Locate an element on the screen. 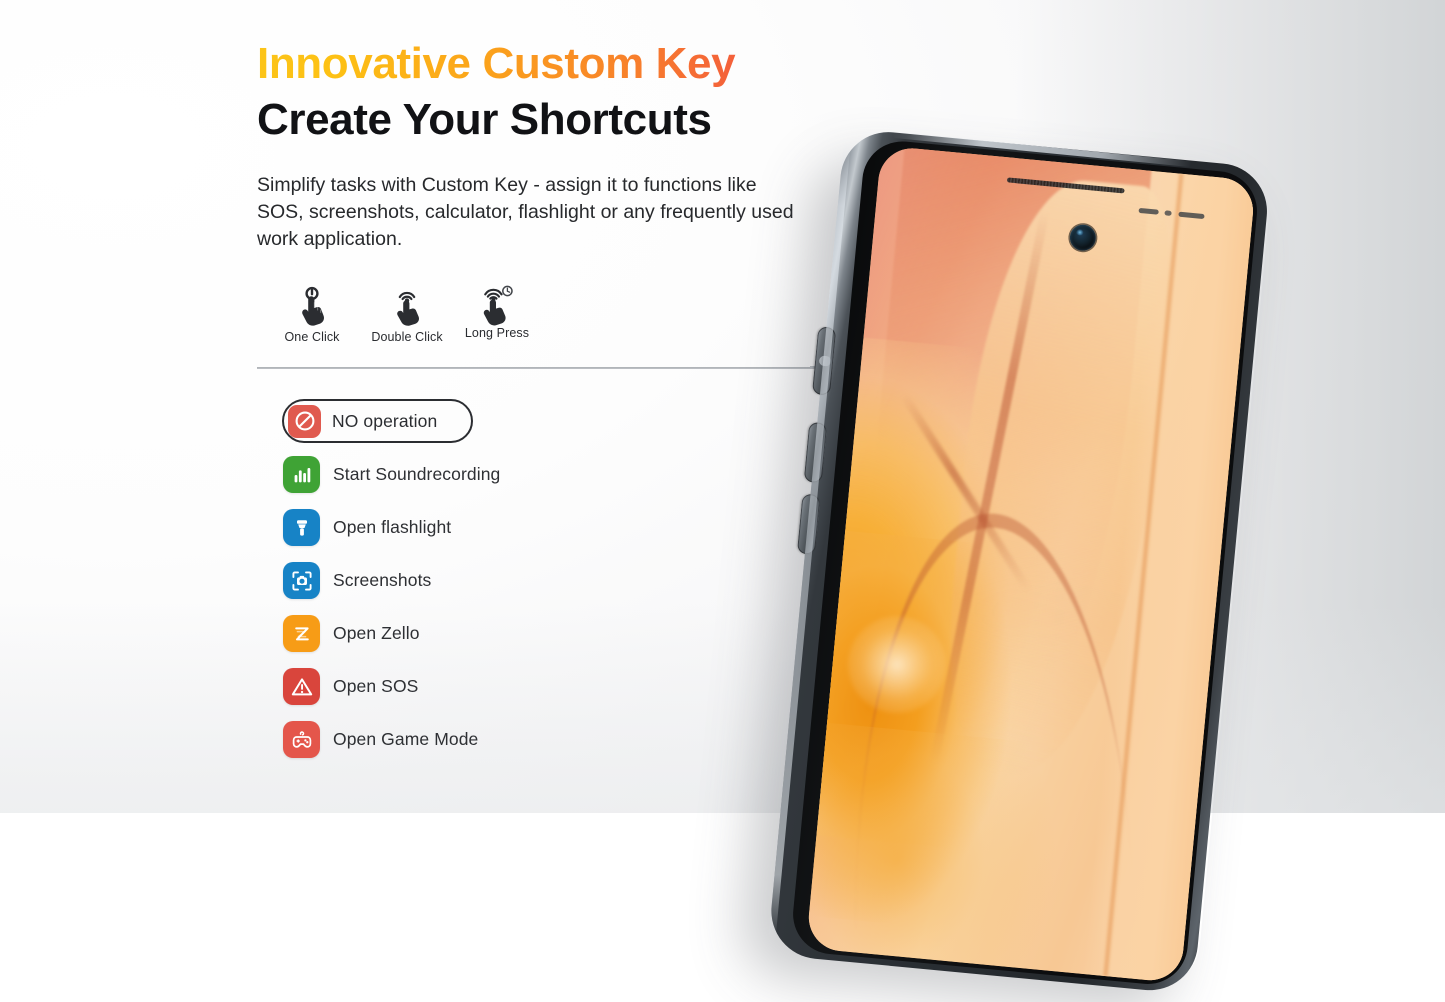 The image size is (1445, 1002). gesture-long-press: Long Press is located at coordinates (497, 312).